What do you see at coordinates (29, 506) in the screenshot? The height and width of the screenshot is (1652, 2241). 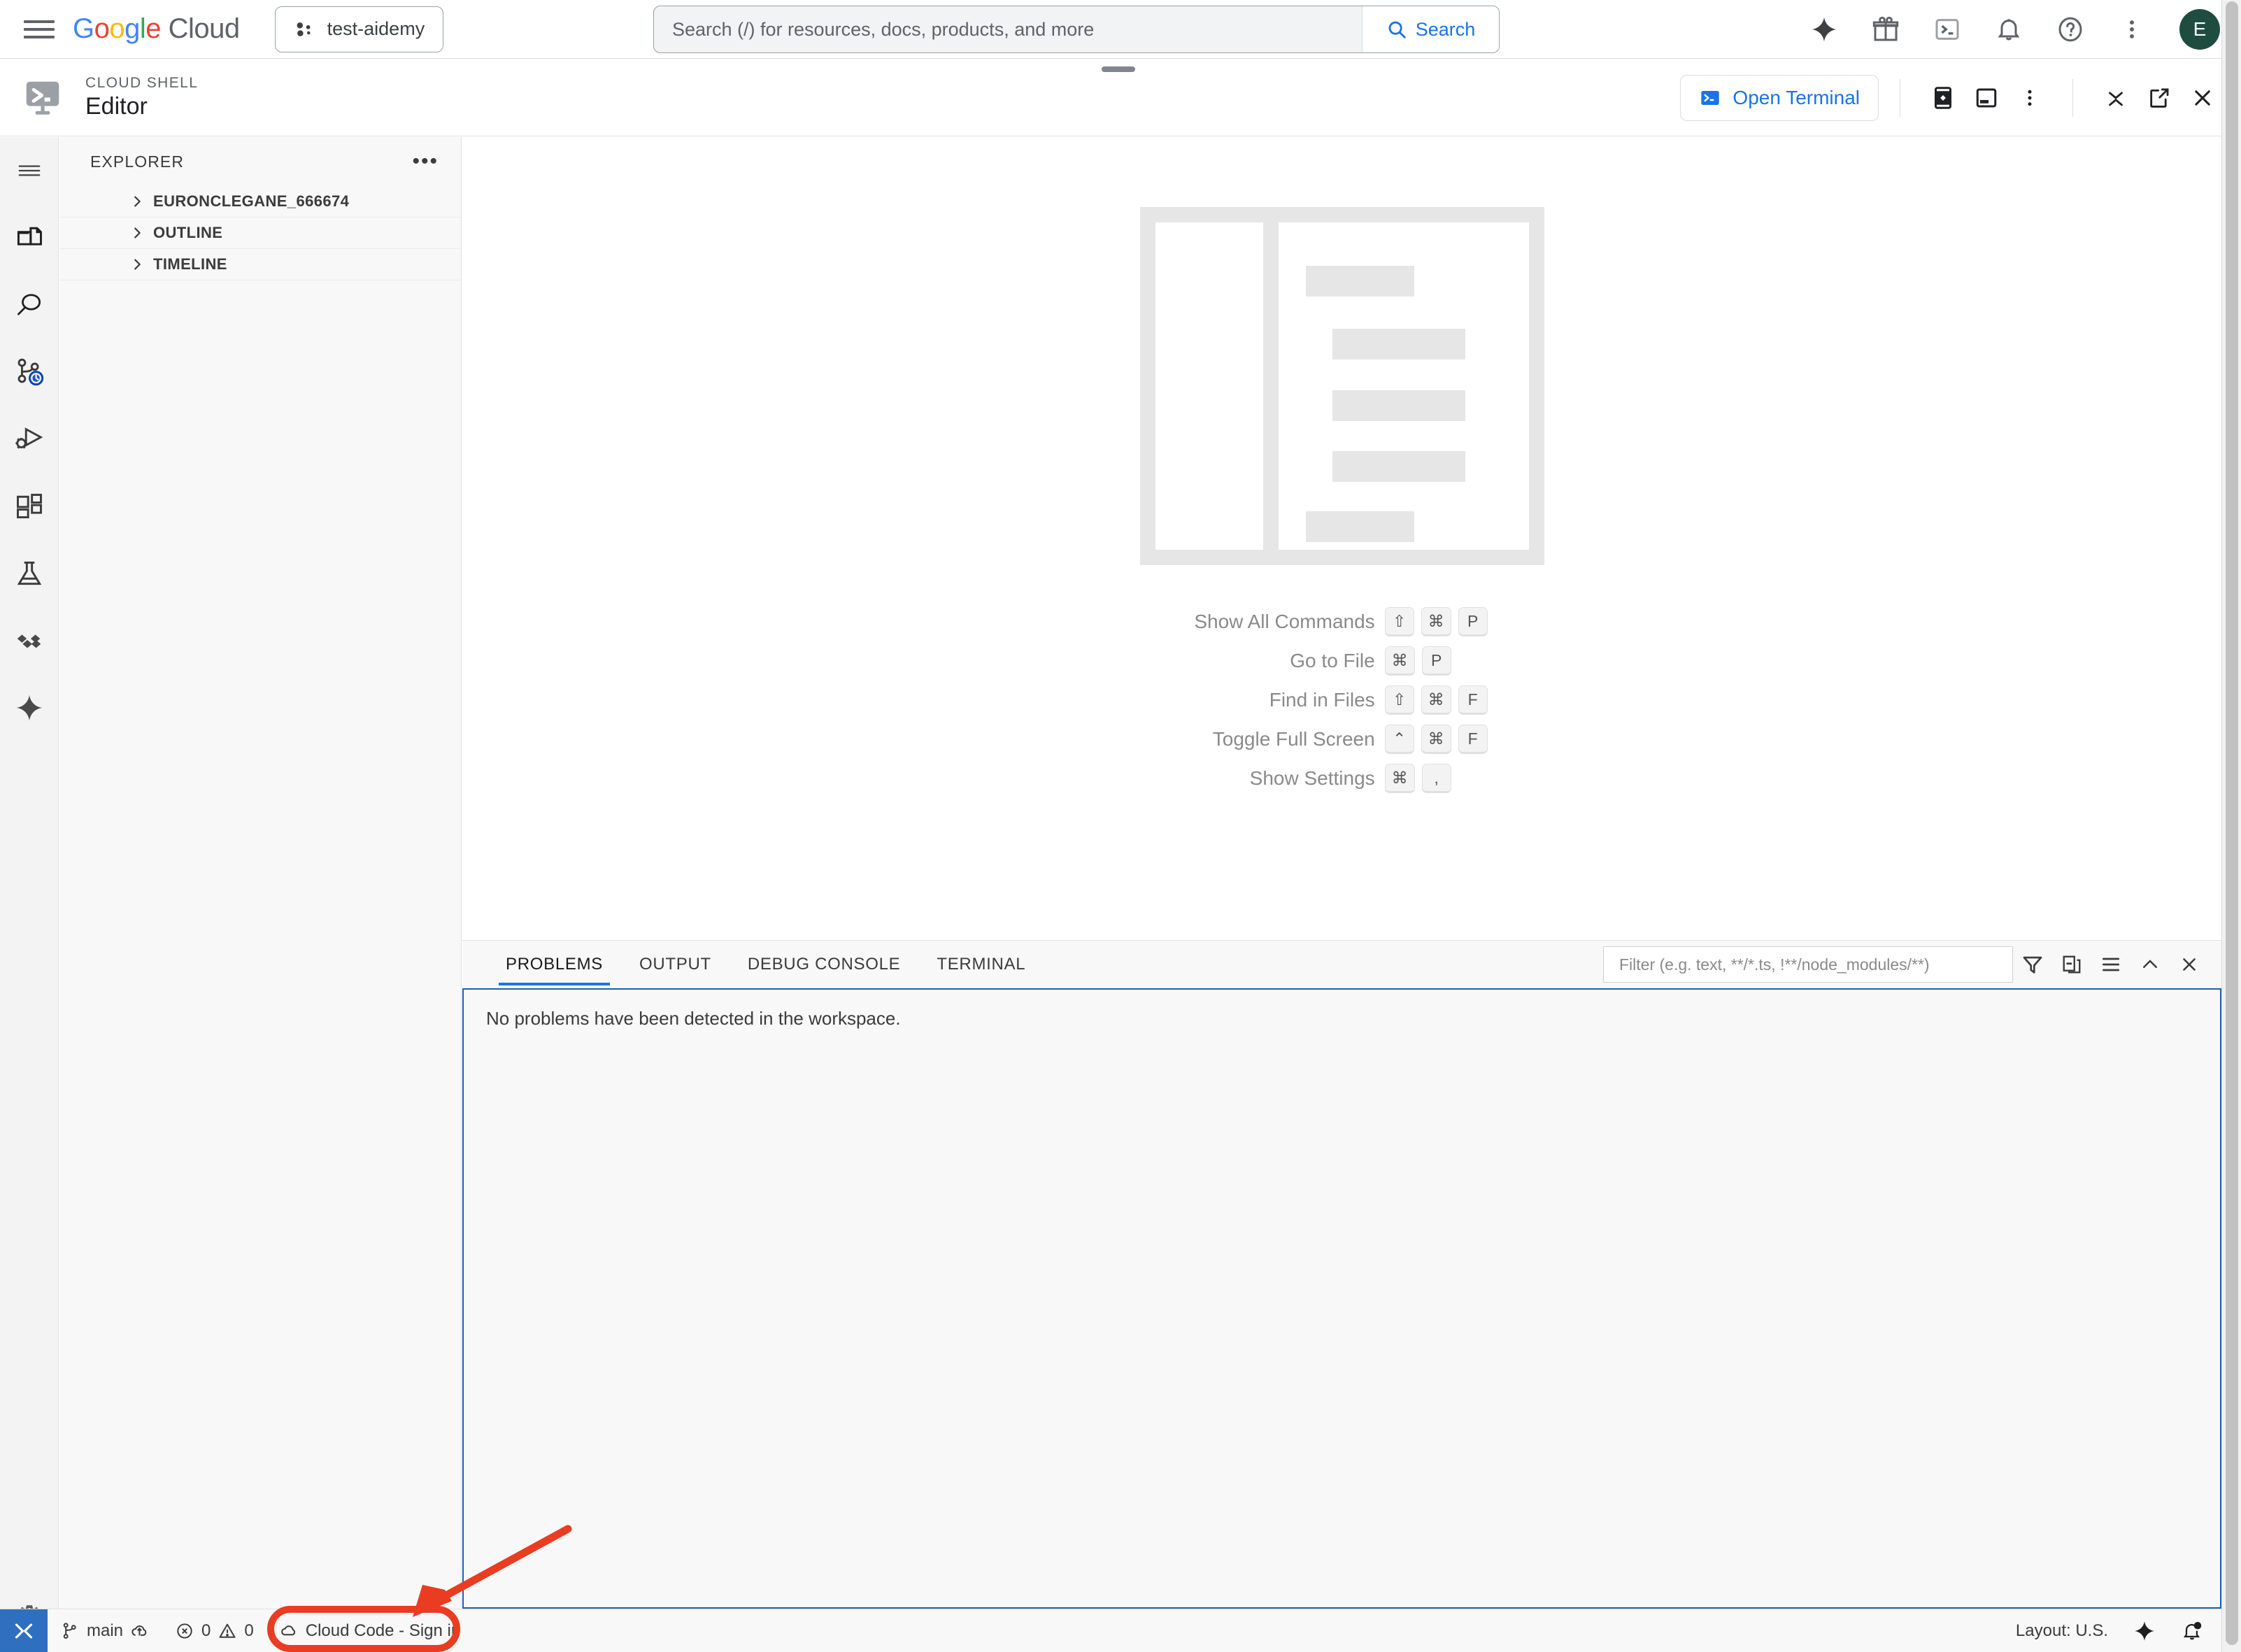 I see `extensions-icon` at bounding box center [29, 506].